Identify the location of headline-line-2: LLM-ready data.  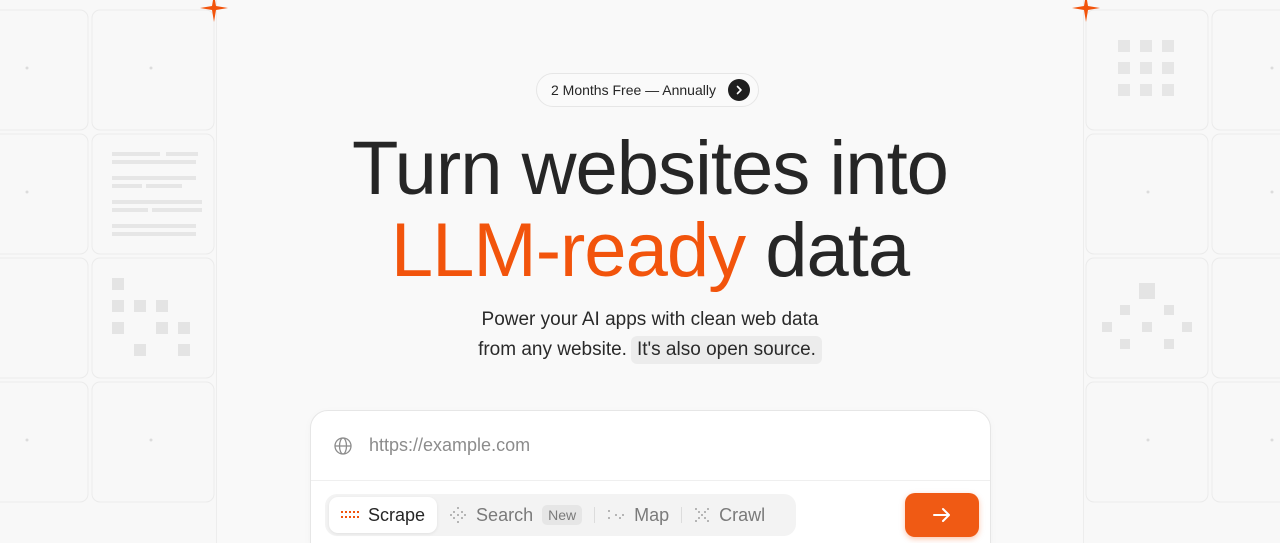
(650, 251).